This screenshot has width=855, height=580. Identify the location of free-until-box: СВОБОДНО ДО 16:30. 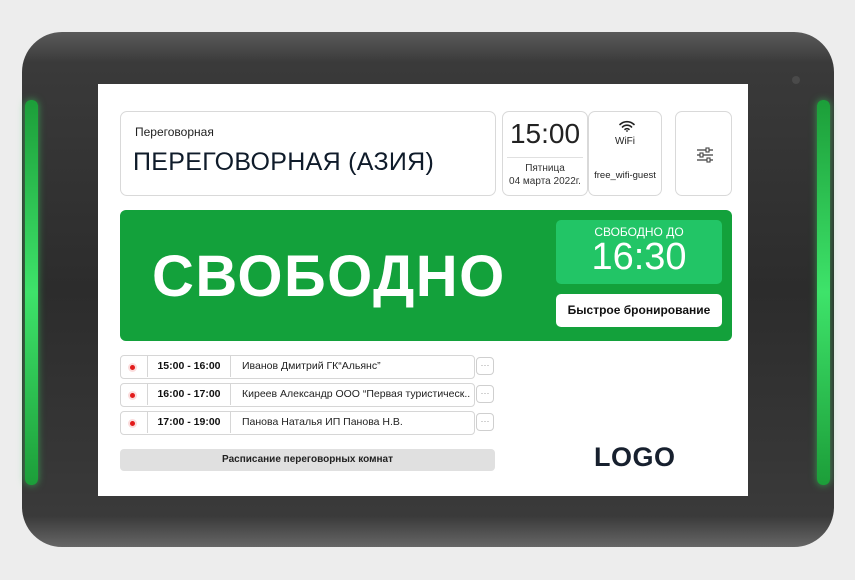
(639, 252).